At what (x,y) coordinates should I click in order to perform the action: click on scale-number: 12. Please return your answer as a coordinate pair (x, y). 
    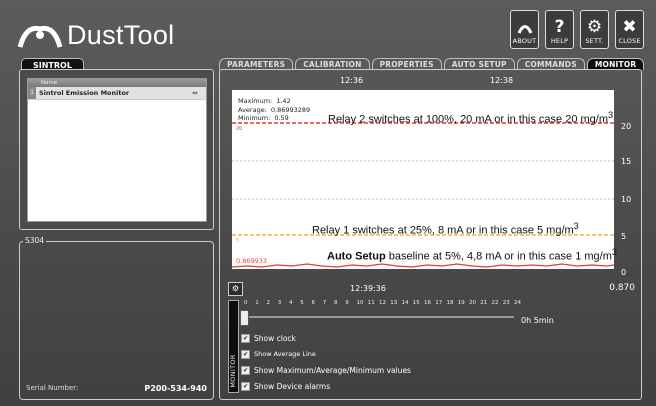
    Looking at the image, I should click on (382, 303).